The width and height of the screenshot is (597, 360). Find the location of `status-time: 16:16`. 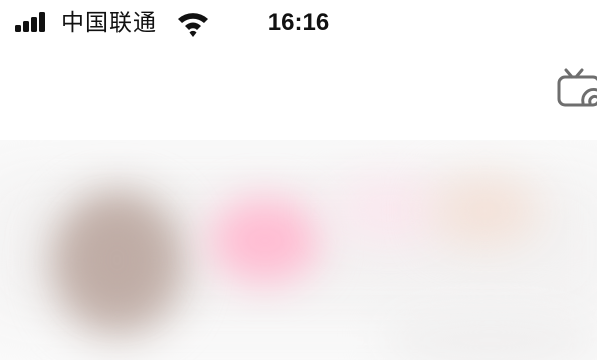

status-time: 16:16 is located at coordinates (298, 22).